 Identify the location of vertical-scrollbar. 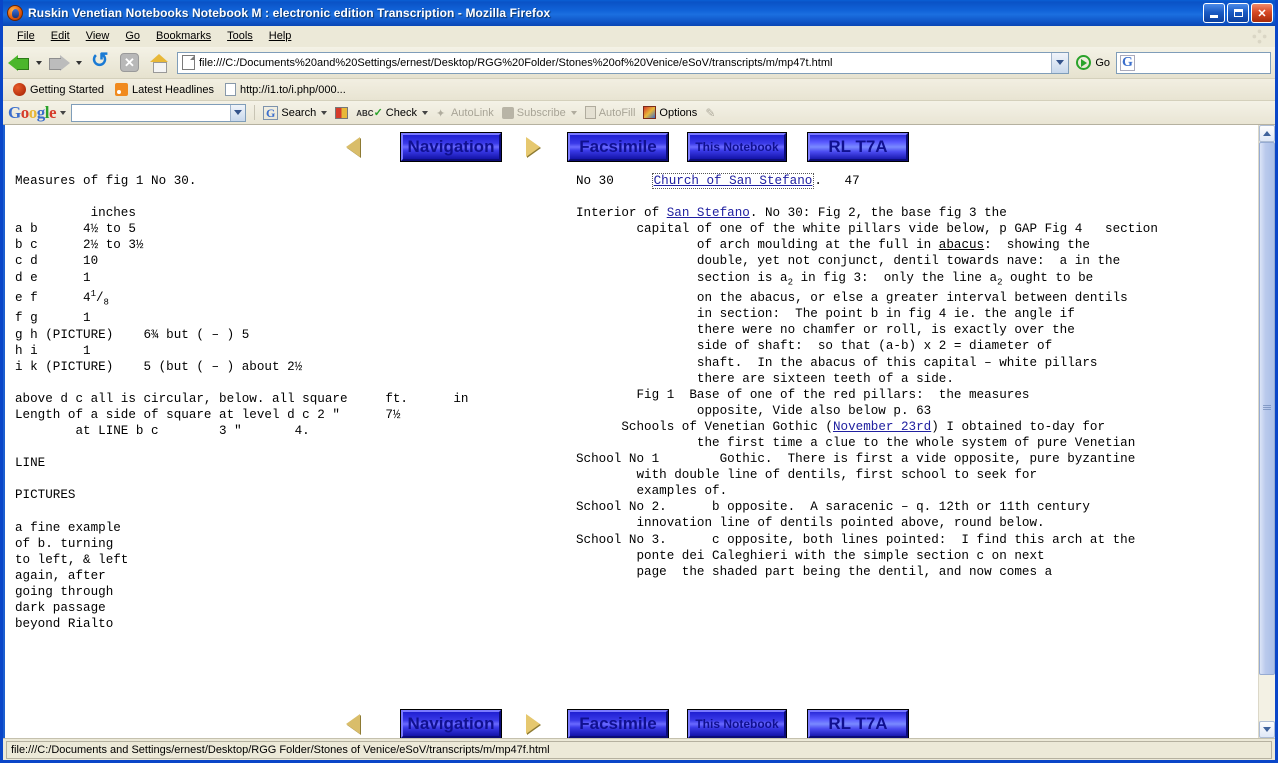
(1266, 431).